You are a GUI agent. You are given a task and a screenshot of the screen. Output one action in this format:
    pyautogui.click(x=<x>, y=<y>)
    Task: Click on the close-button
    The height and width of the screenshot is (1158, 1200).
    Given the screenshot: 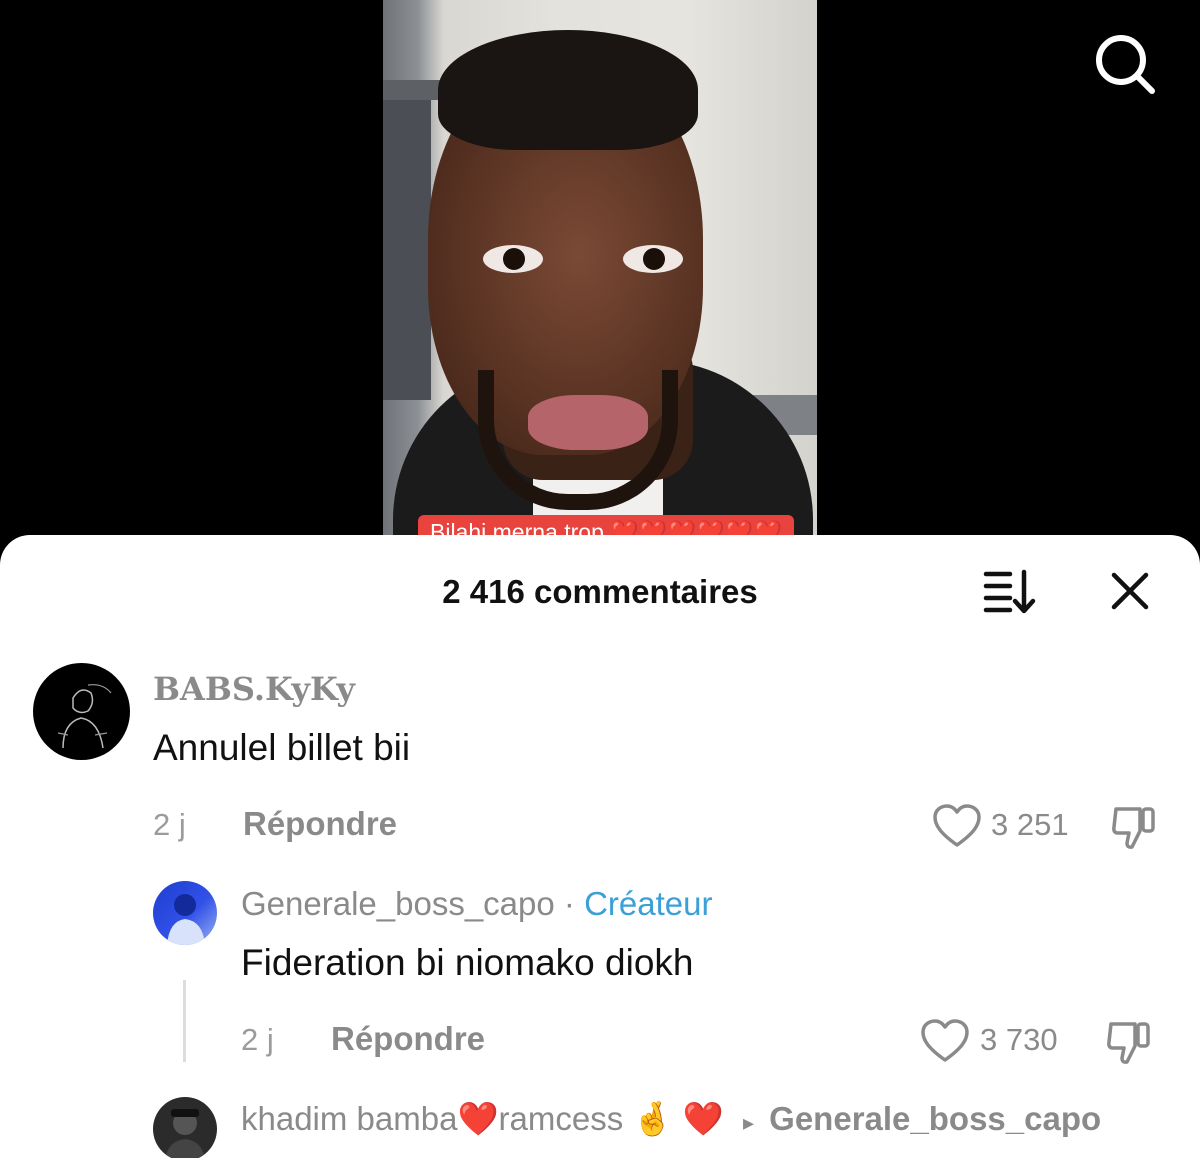 What is the action you would take?
    pyautogui.click(x=1130, y=591)
    